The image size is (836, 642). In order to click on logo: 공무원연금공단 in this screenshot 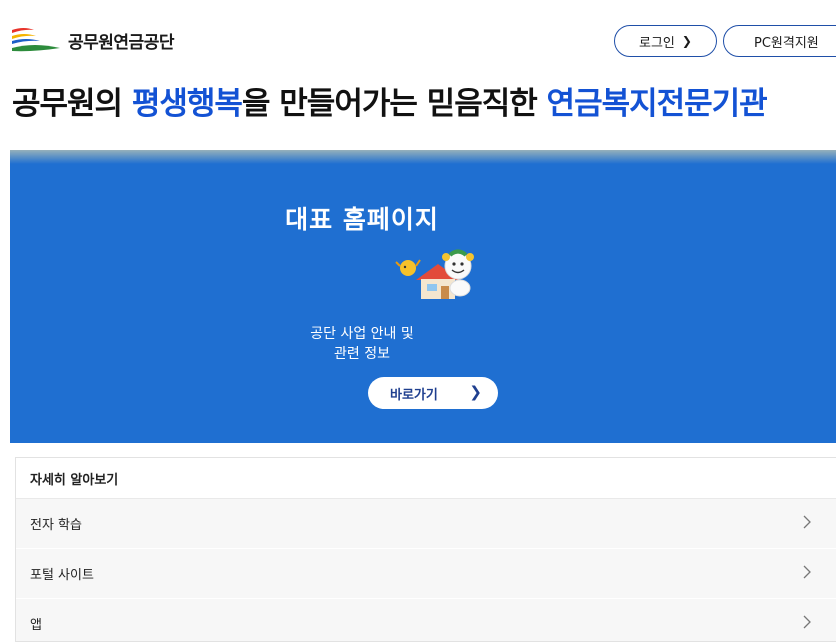, I will do `click(92, 40)`.